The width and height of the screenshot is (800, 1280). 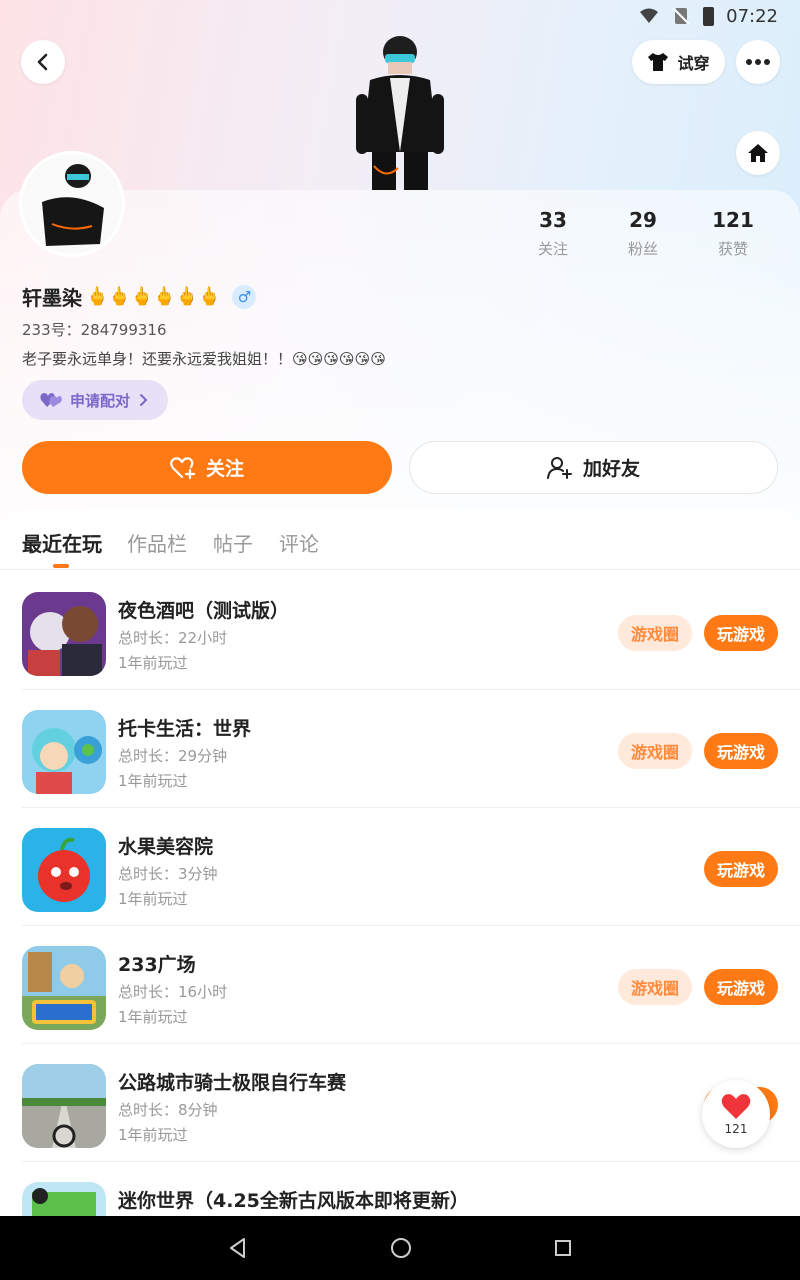 I want to click on game-duration: 总时长：8分钟, so click(x=168, y=1110).